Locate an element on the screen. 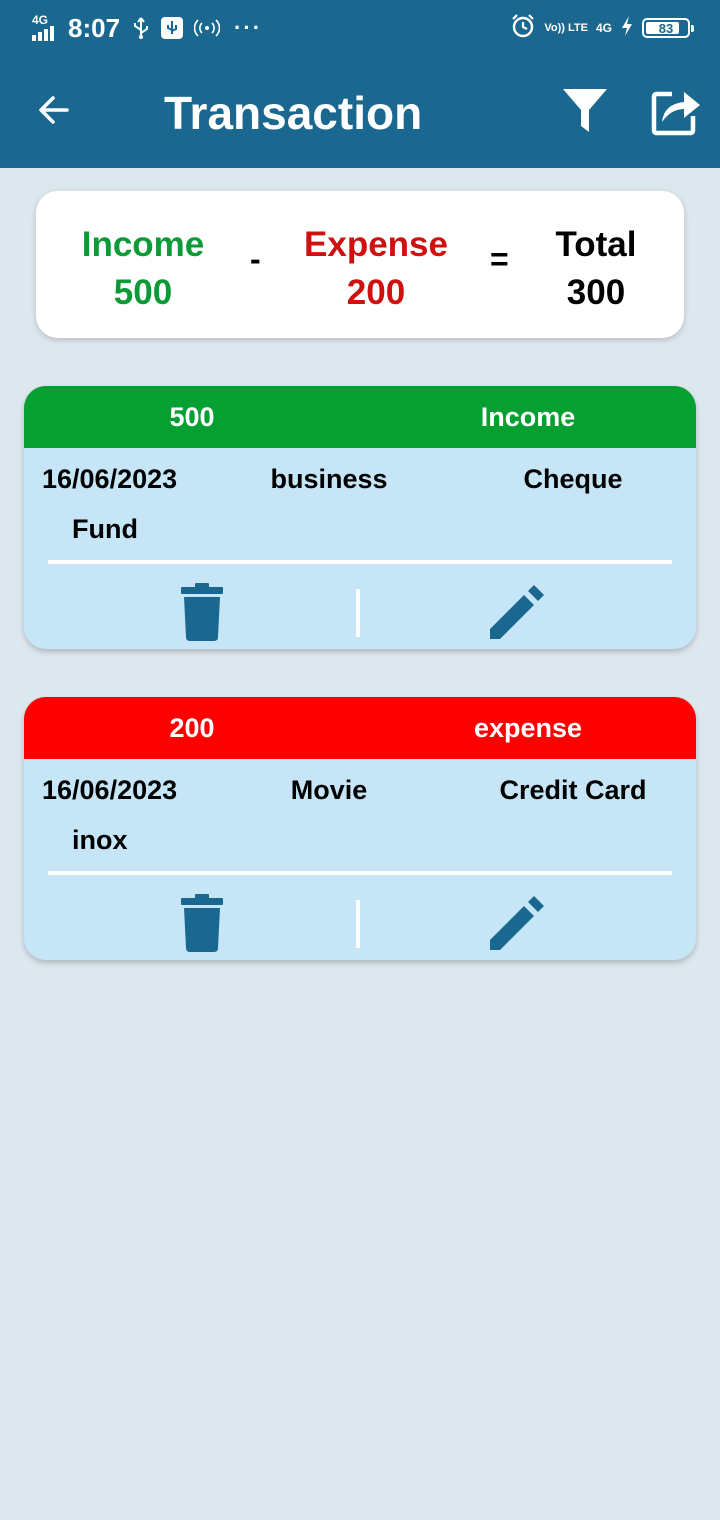 The image size is (720, 1520). filter-icon is located at coordinates (585, 110).